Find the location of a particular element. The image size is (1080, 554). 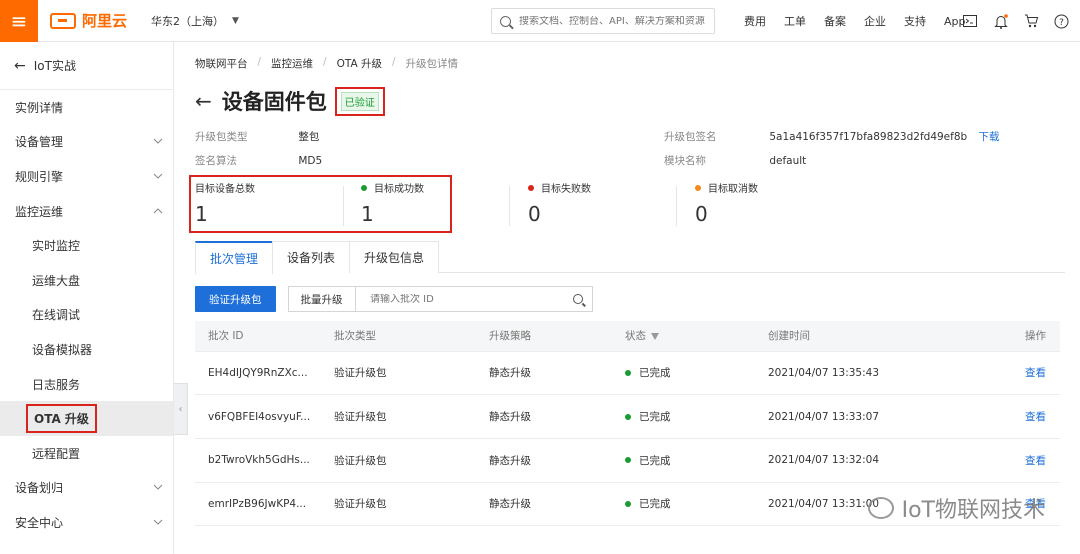

sidebar-item: 实时监控 is located at coordinates (86, 245).